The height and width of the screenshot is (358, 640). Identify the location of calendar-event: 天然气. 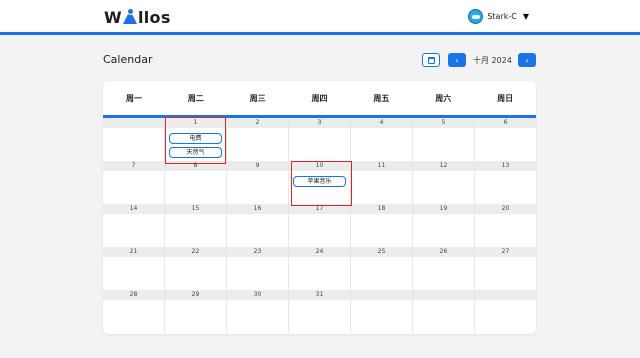
(195, 152).